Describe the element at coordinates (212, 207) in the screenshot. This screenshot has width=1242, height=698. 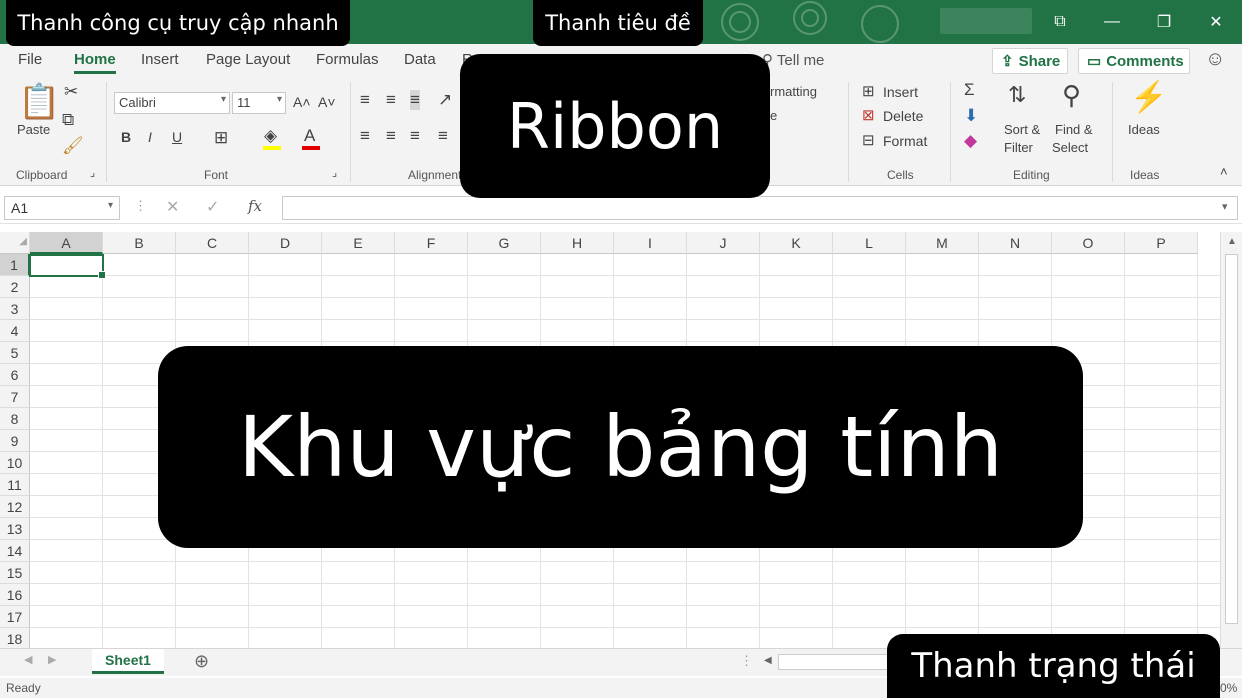
I see `enter-icon: ✓` at that location.